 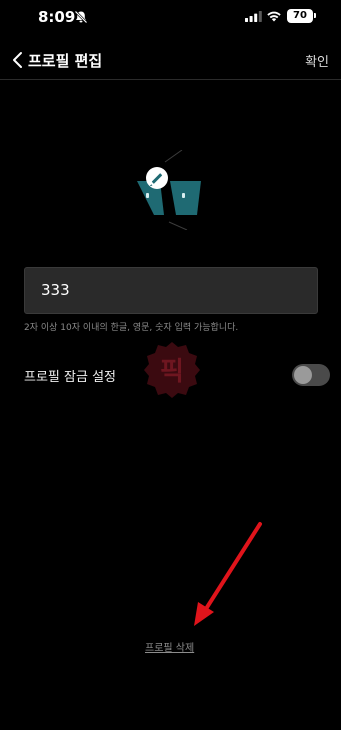 I want to click on profile-lock-toggle, so click(x=311, y=375).